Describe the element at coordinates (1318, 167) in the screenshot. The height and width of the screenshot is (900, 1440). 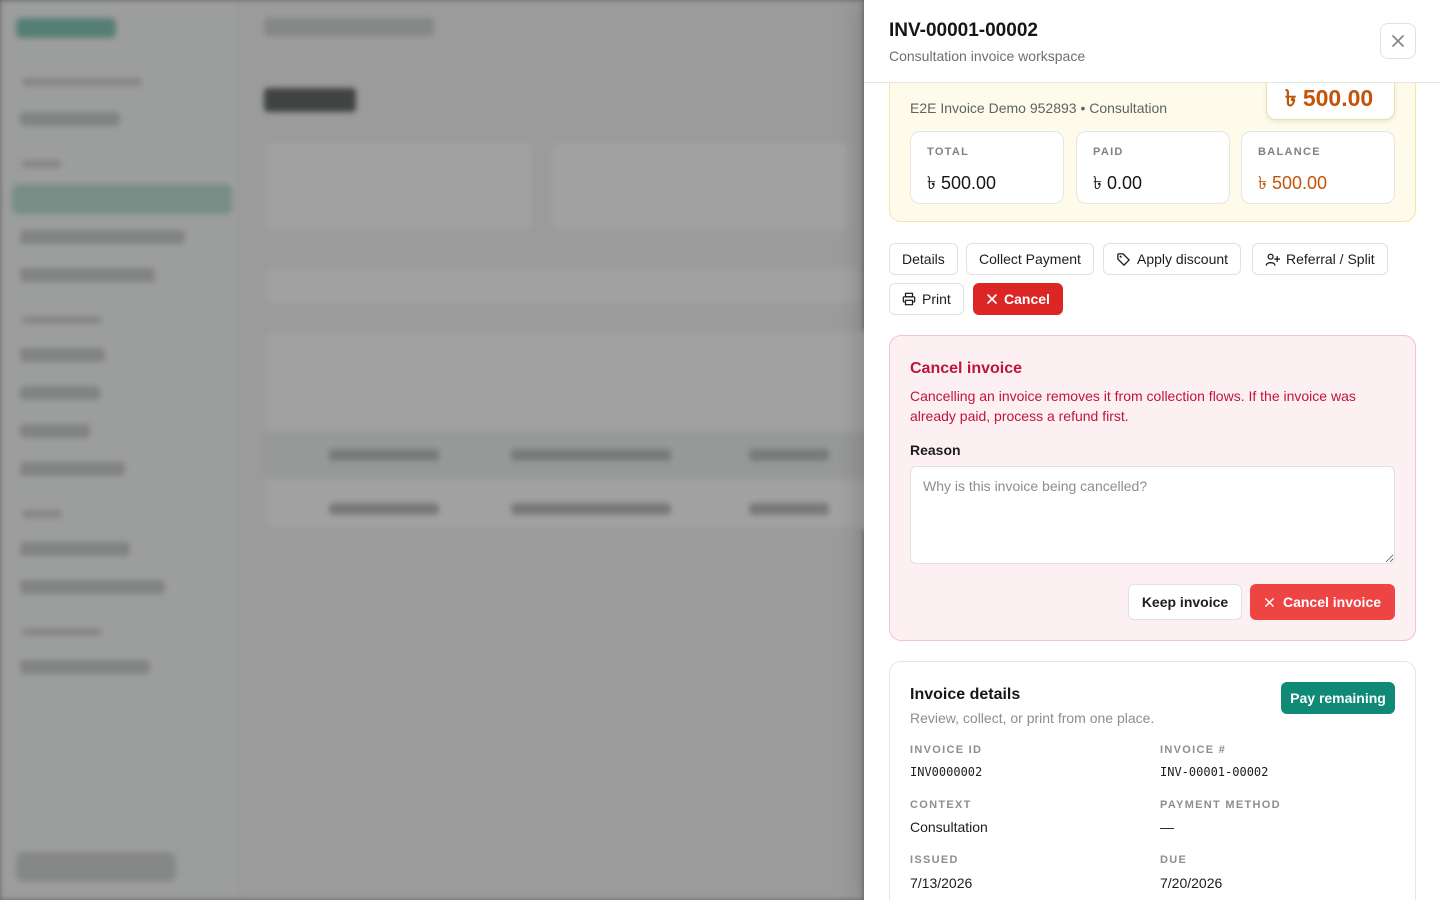
I see `stat-balance: BALANCE ৳ 500.00` at that location.